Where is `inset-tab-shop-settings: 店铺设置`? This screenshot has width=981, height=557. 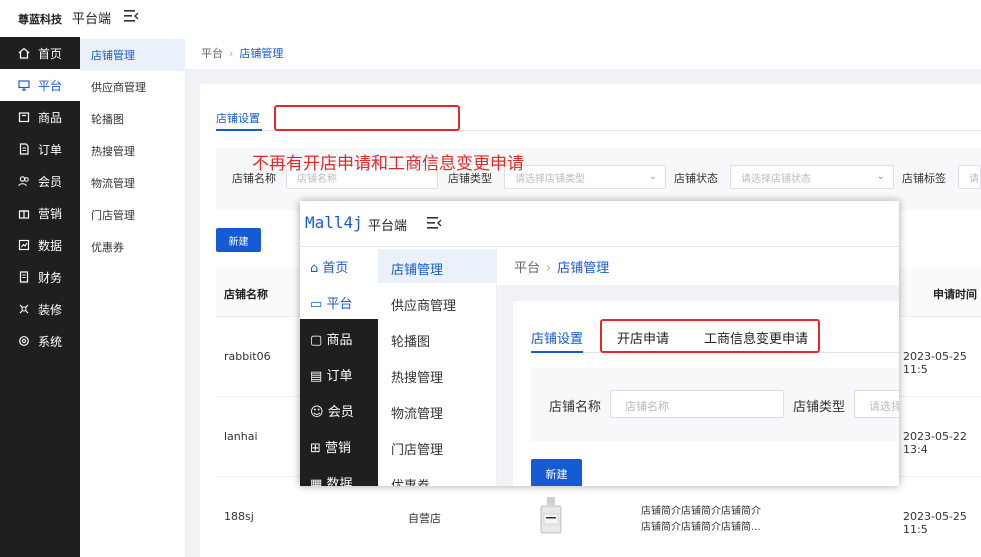
inset-tab-shop-settings: 店铺设置 is located at coordinates (557, 337).